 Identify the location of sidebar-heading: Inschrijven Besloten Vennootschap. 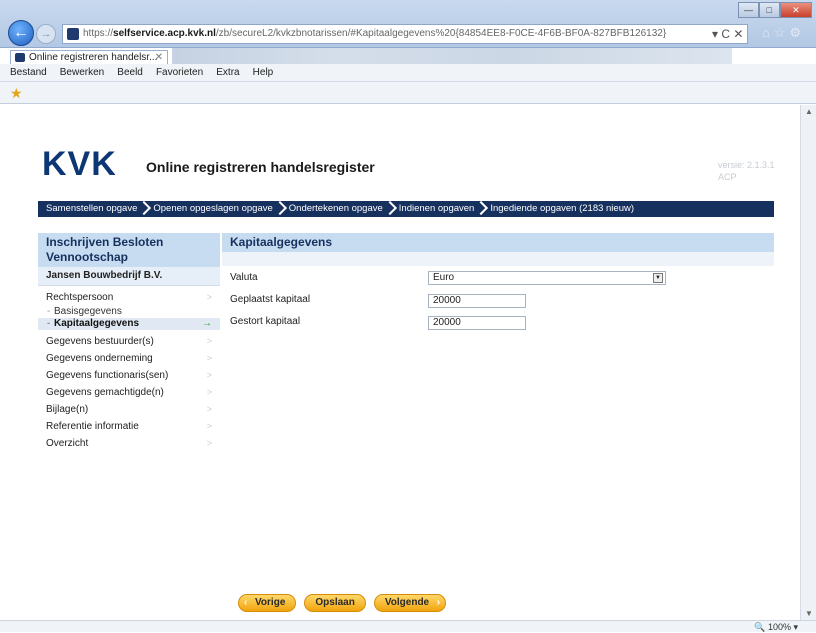
(129, 250).